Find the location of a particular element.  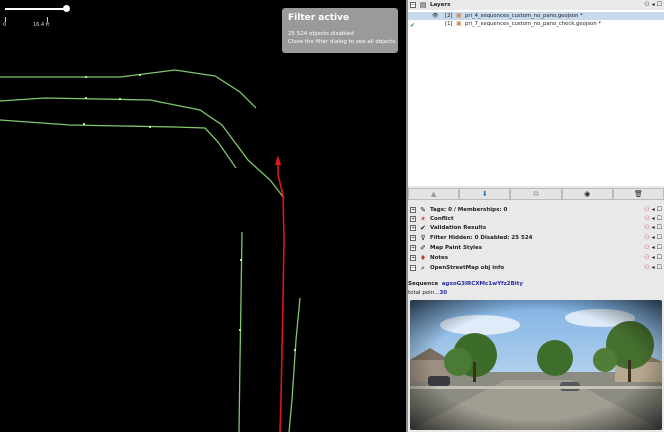

dialog-label: Notes is located at coordinates (439, 258).